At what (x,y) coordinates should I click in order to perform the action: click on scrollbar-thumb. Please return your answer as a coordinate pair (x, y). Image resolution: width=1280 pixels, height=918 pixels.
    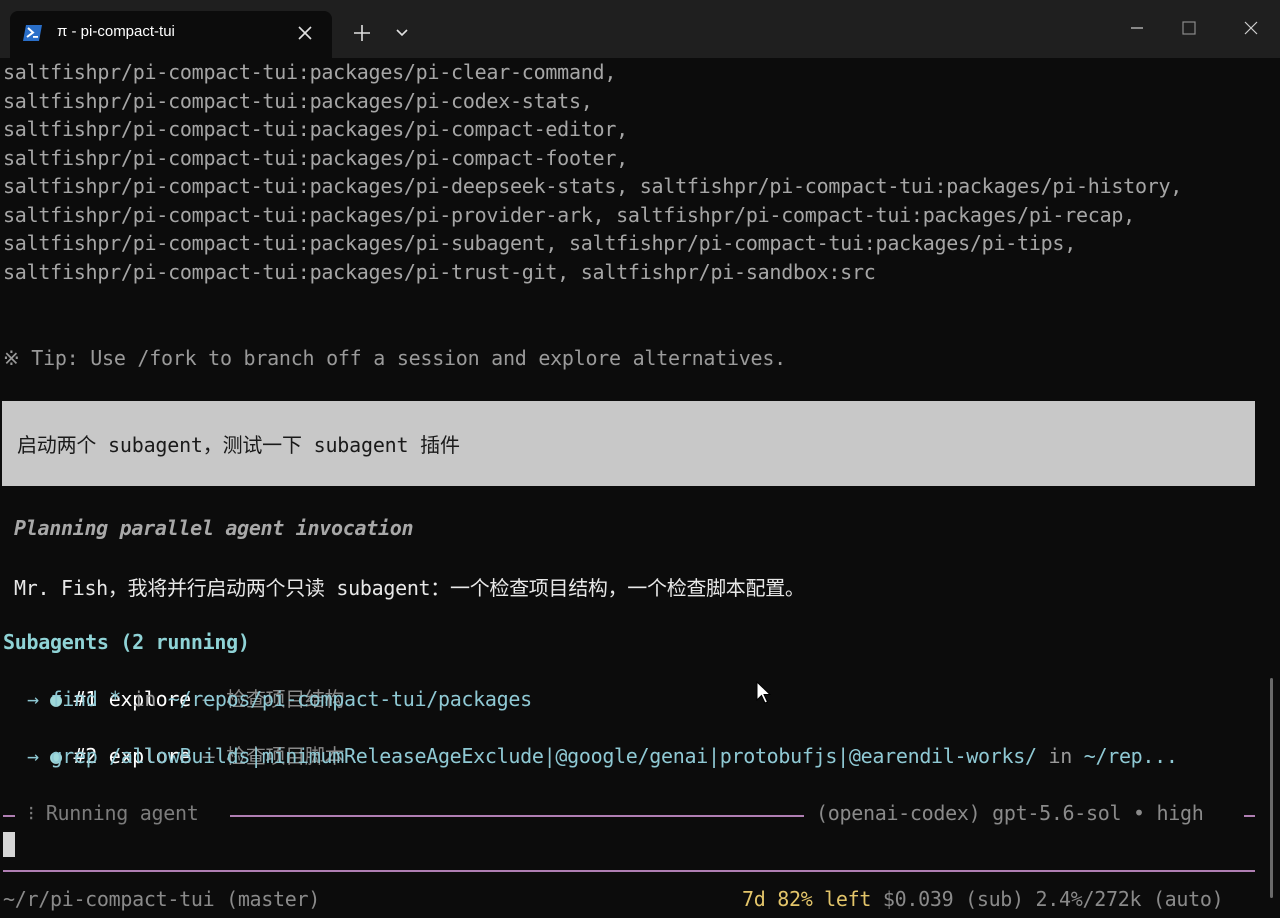
    Looking at the image, I should click on (1271, 788).